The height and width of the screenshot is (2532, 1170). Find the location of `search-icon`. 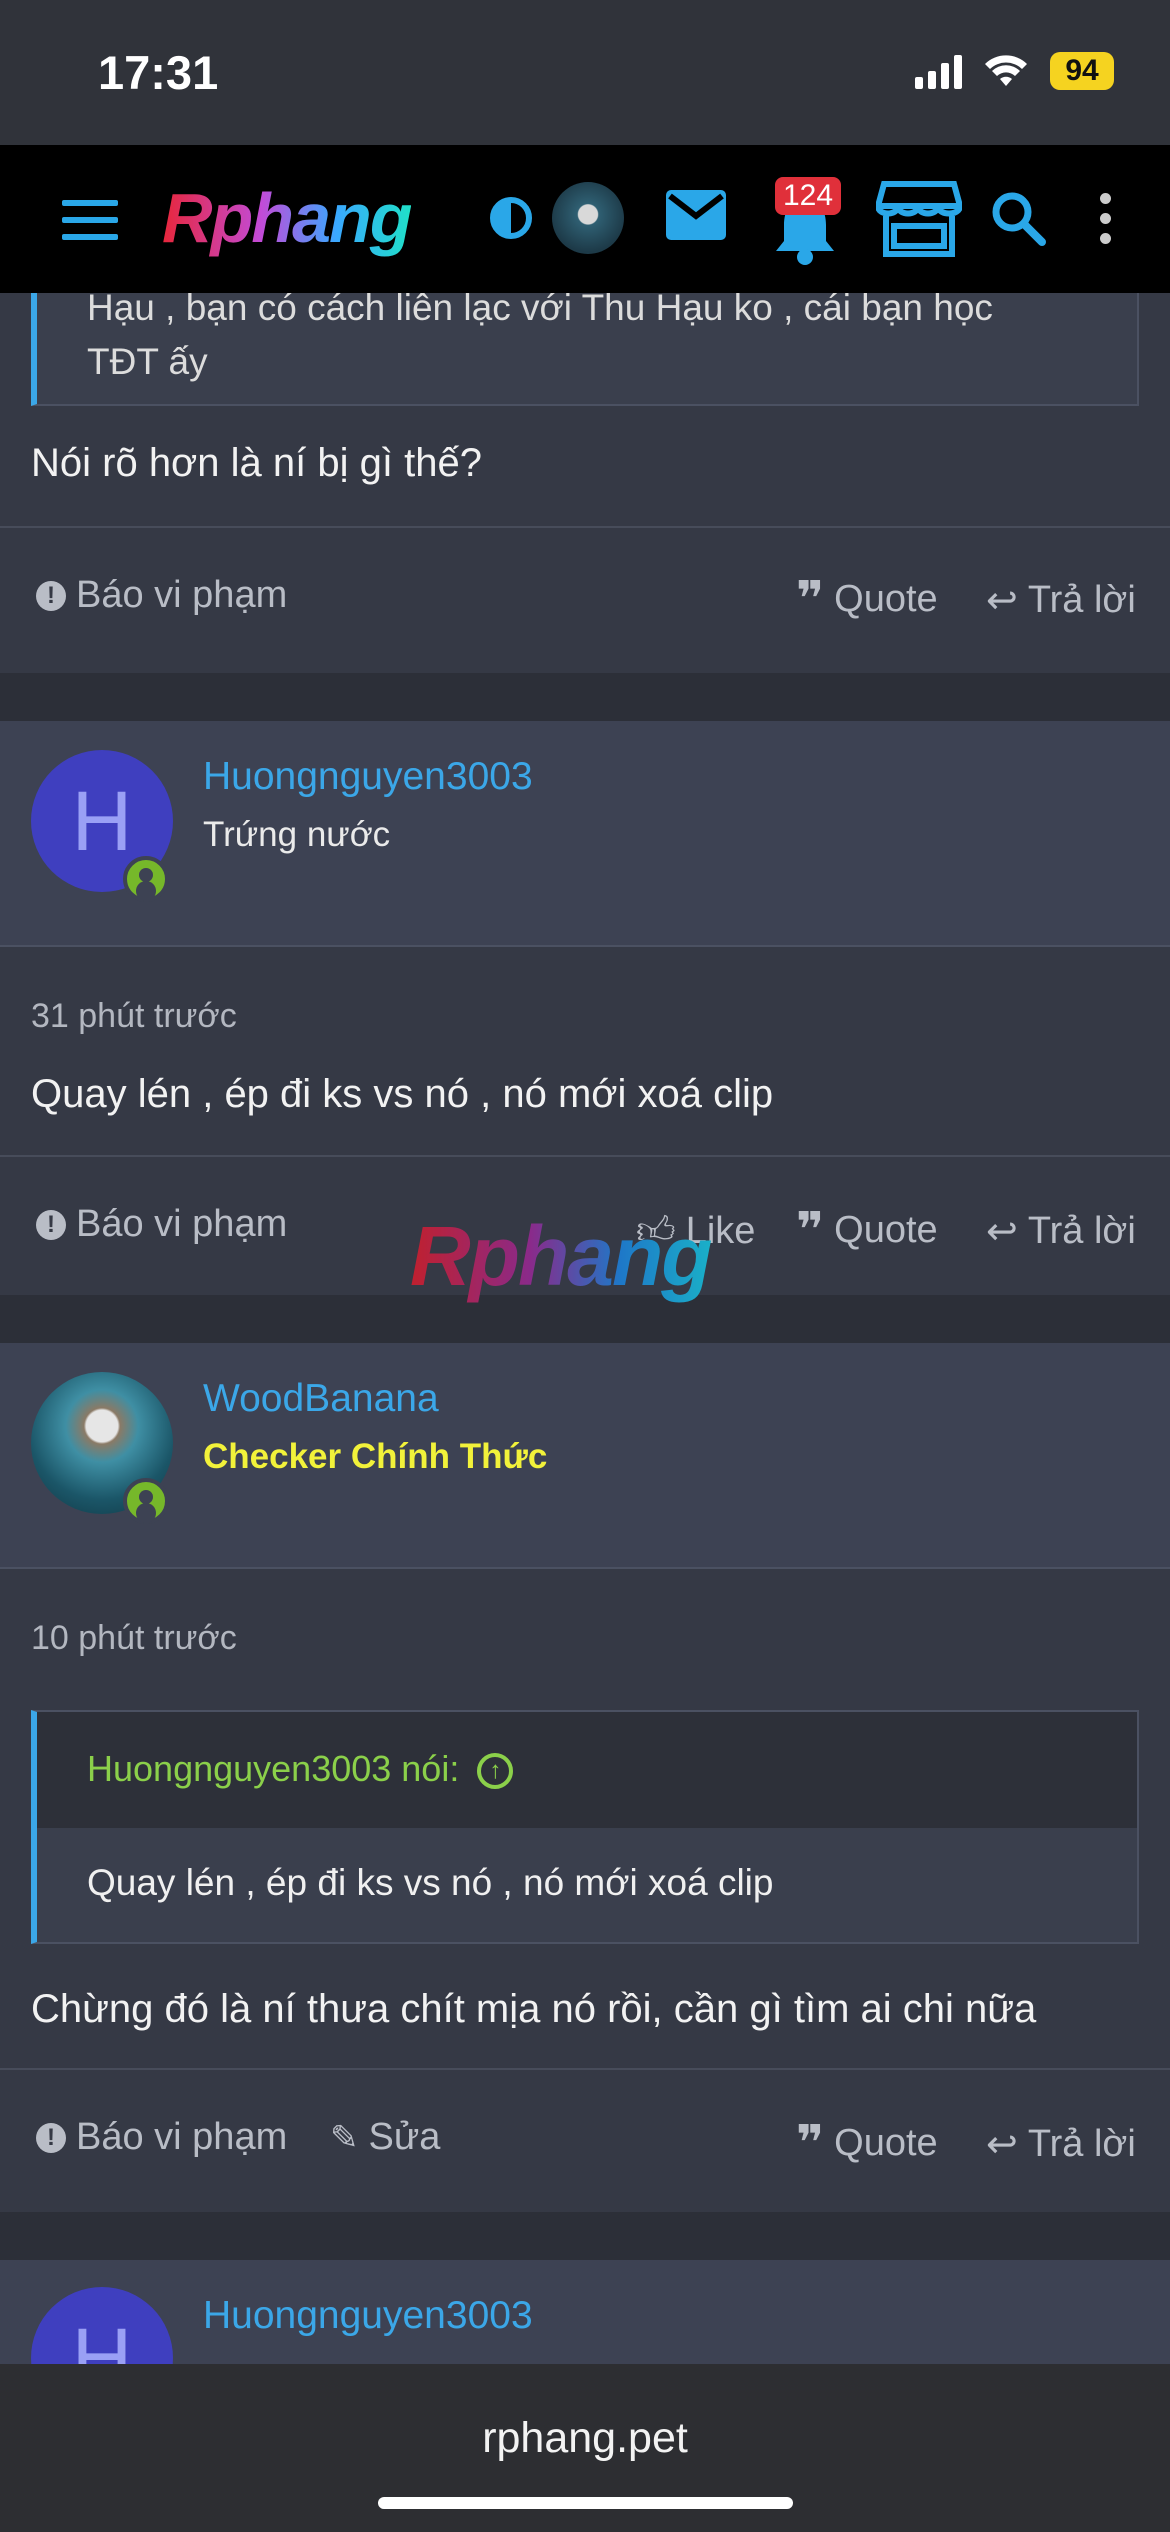

search-icon is located at coordinates (1018, 218).